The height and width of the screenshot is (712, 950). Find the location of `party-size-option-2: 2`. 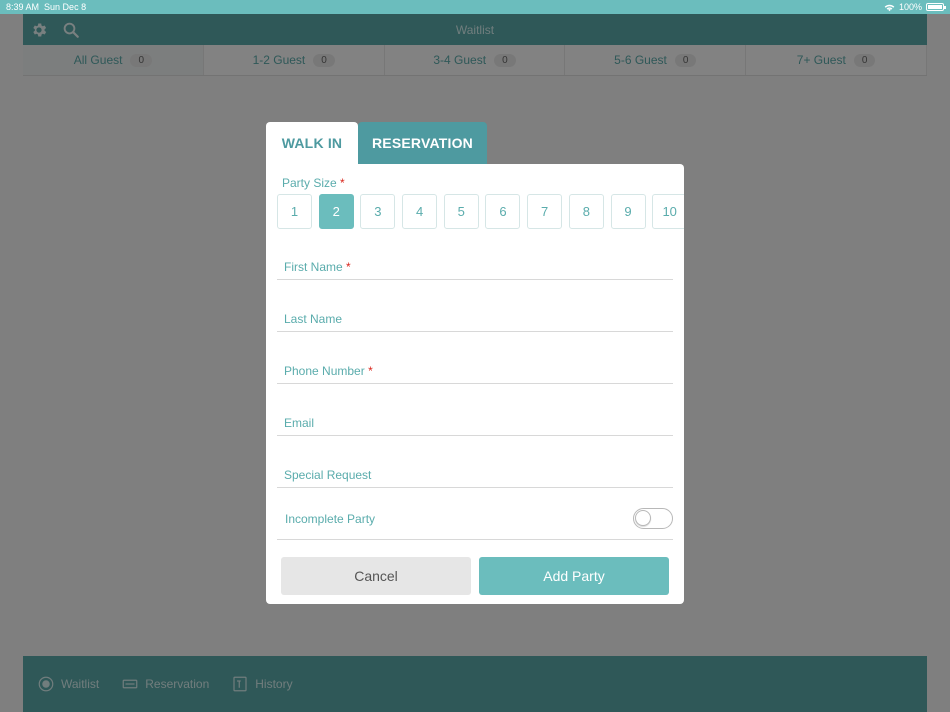

party-size-option-2: 2 is located at coordinates (336, 211).